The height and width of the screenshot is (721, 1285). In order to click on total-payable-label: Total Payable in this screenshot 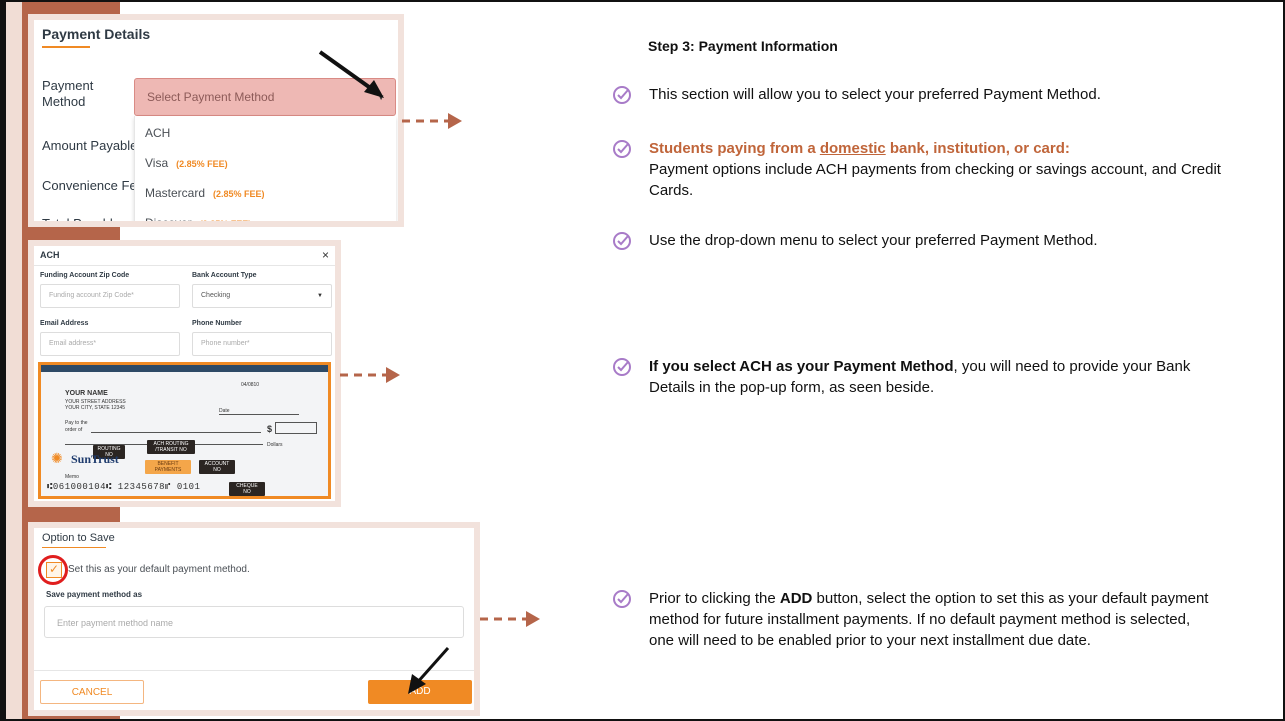, I will do `click(81, 221)`.